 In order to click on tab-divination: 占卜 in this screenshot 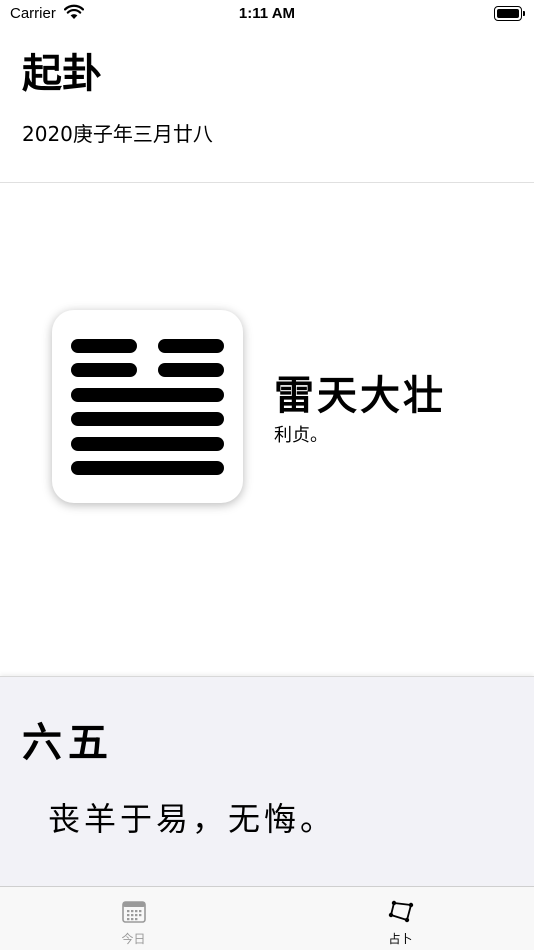, I will do `click(400, 918)`.